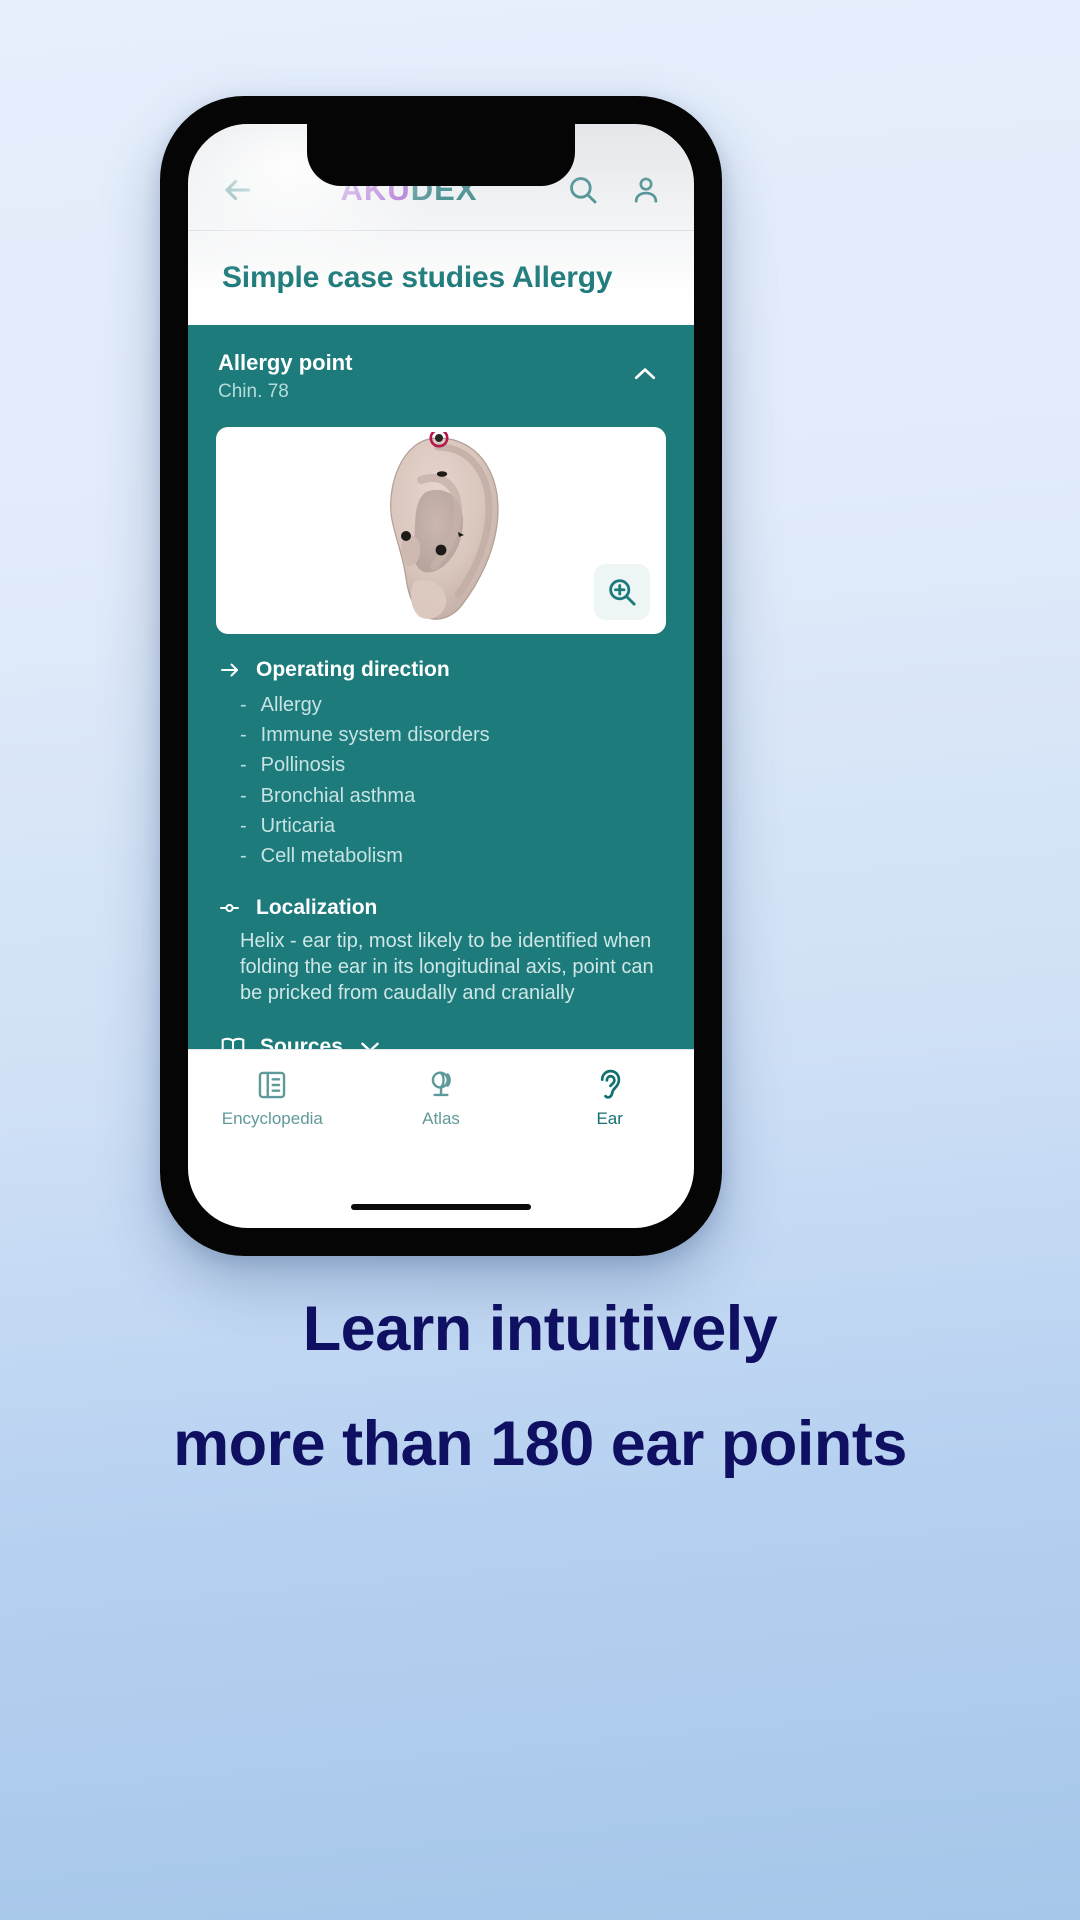  Describe the element at coordinates (417, 277) in the screenshot. I see `page-title: Simple case studies Allergy` at that location.